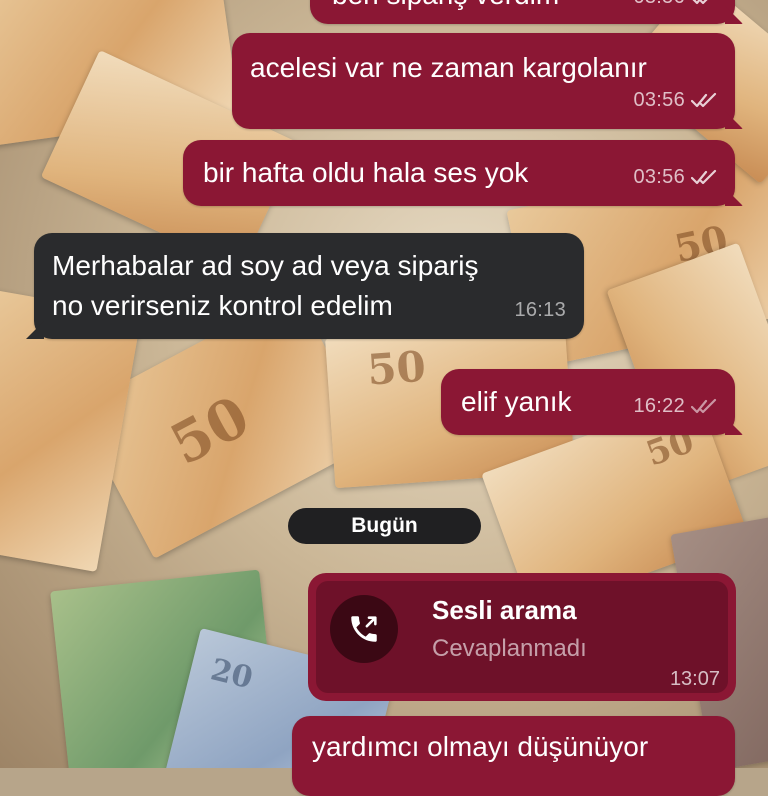 Image resolution: width=768 pixels, height=796 pixels. What do you see at coordinates (384, 526) in the screenshot?
I see `date-separator: Bugün` at bounding box center [384, 526].